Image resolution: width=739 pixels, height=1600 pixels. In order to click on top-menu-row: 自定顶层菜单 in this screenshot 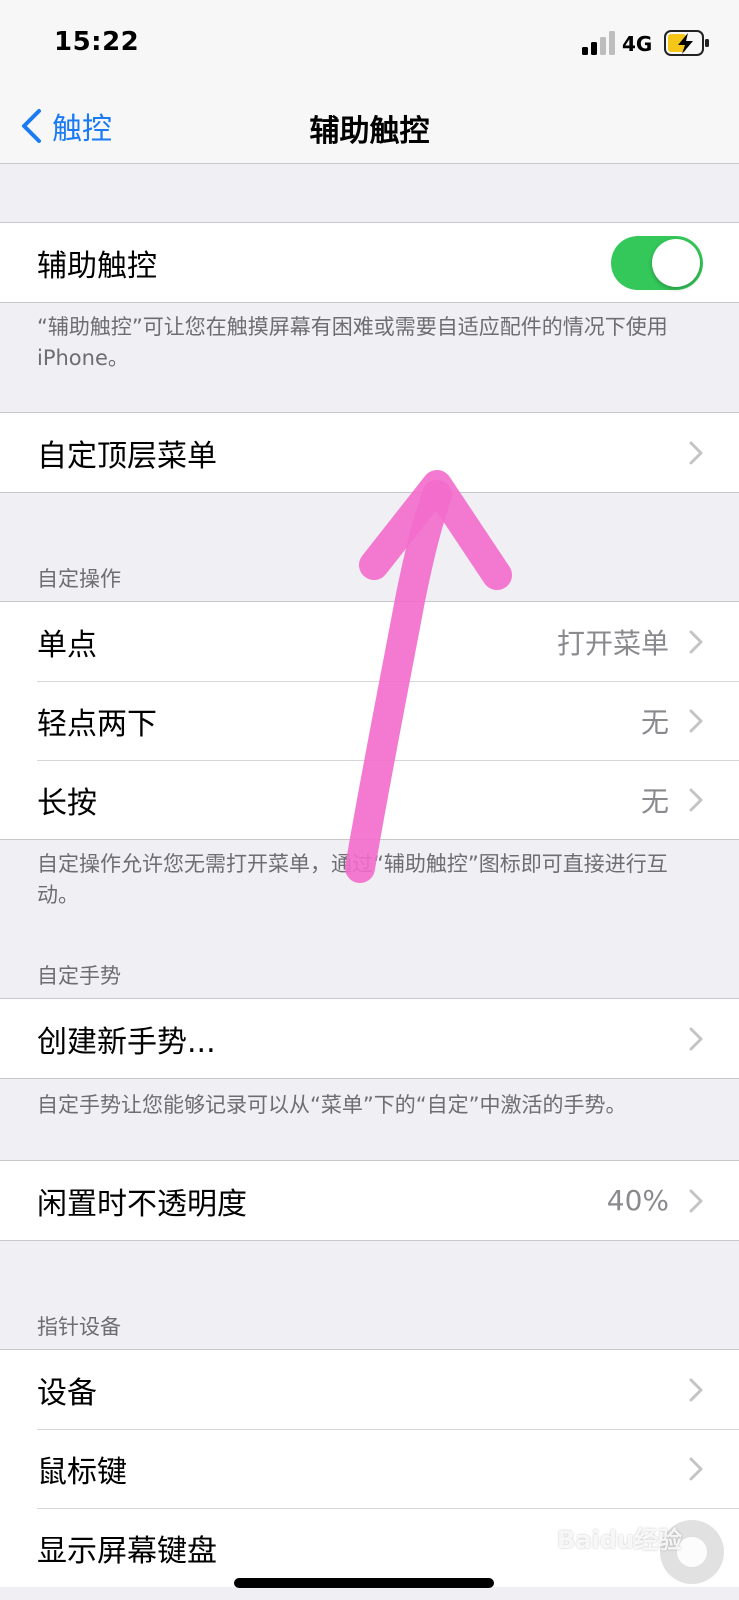, I will do `click(369, 452)`.